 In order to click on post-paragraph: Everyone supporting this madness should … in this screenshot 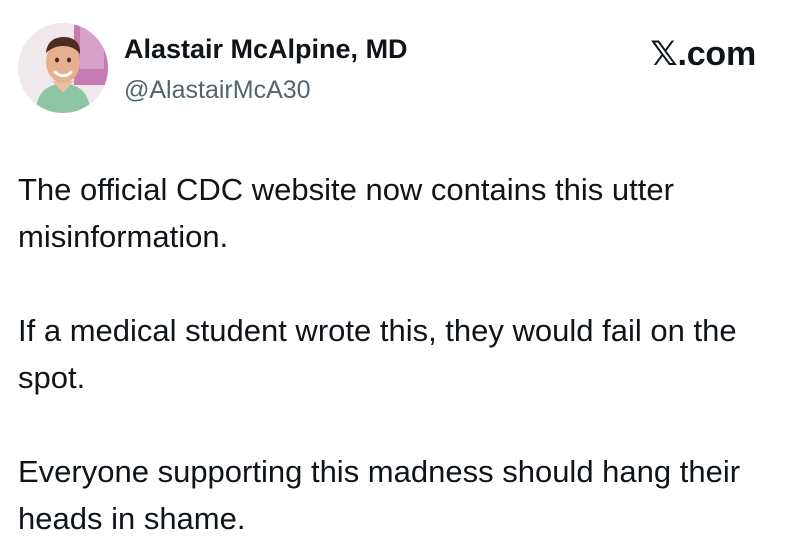, I will do `click(379, 495)`.